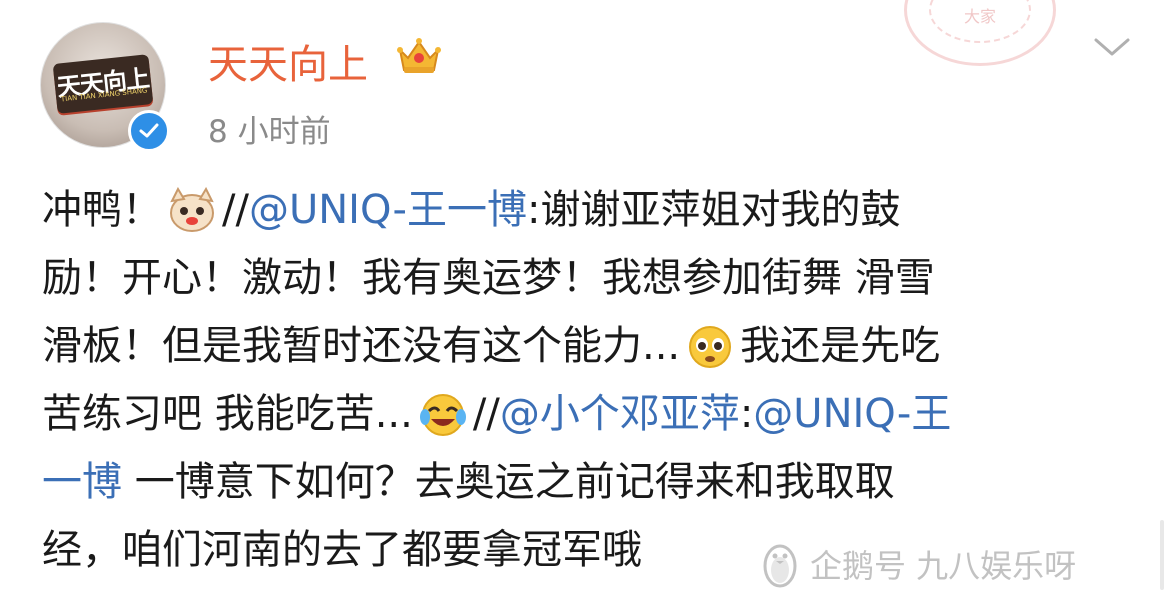  I want to click on mention-link: 一博, so click(82, 482).